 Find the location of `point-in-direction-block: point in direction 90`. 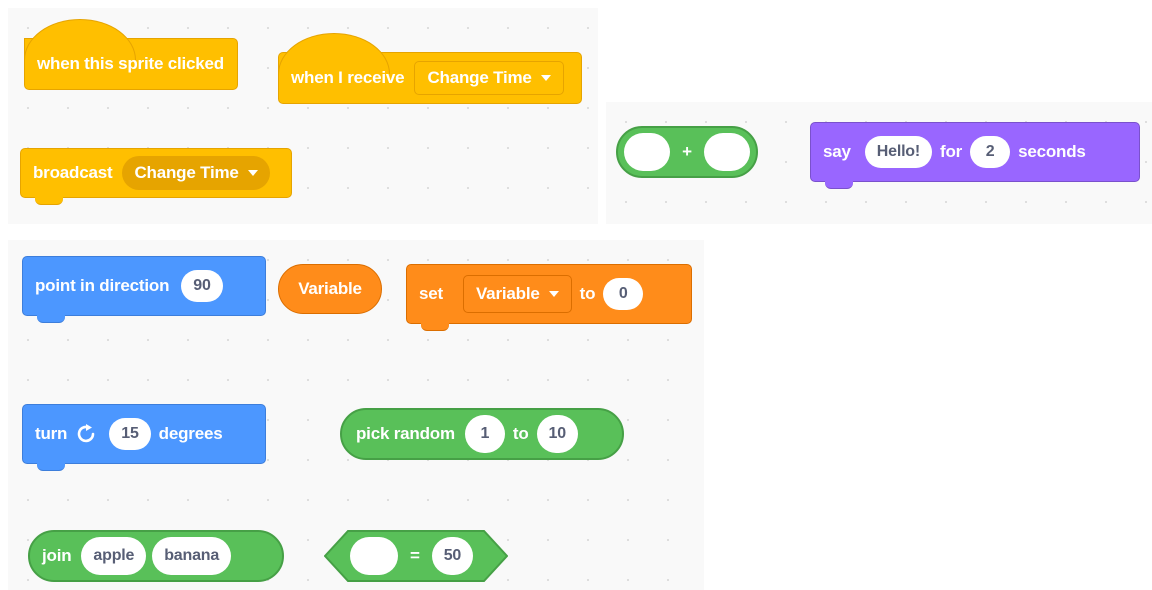

point-in-direction-block: point in direction 90 is located at coordinates (144, 289).